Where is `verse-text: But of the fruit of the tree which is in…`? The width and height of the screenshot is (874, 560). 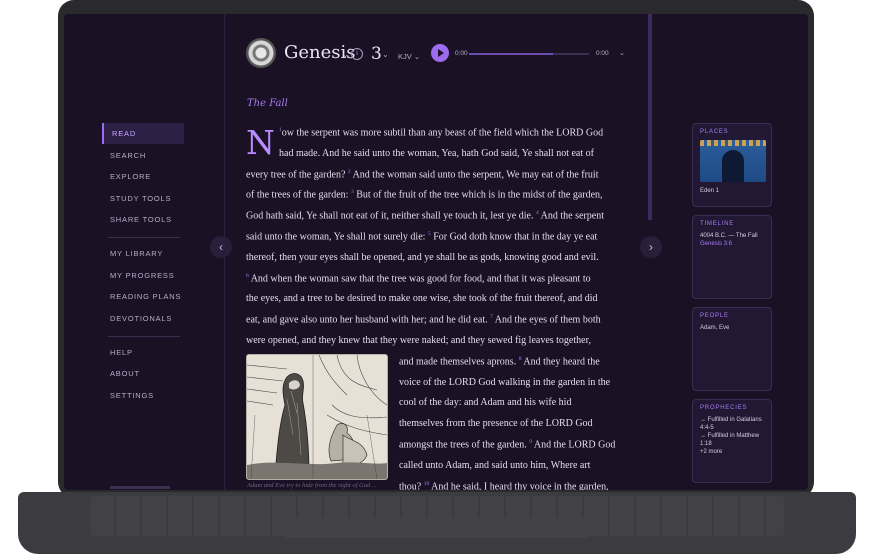
verse-text: But of the fruit of the tree which is in… is located at coordinates (478, 195).